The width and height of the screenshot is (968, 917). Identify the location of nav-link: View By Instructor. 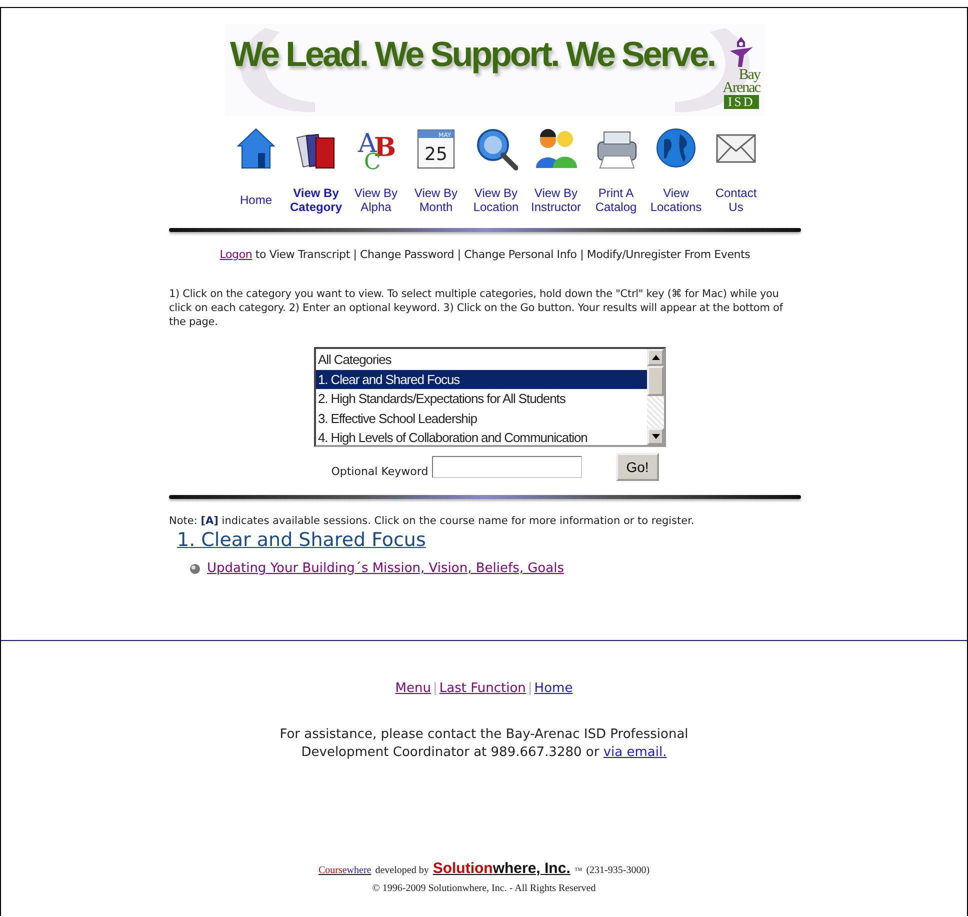
(556, 170).